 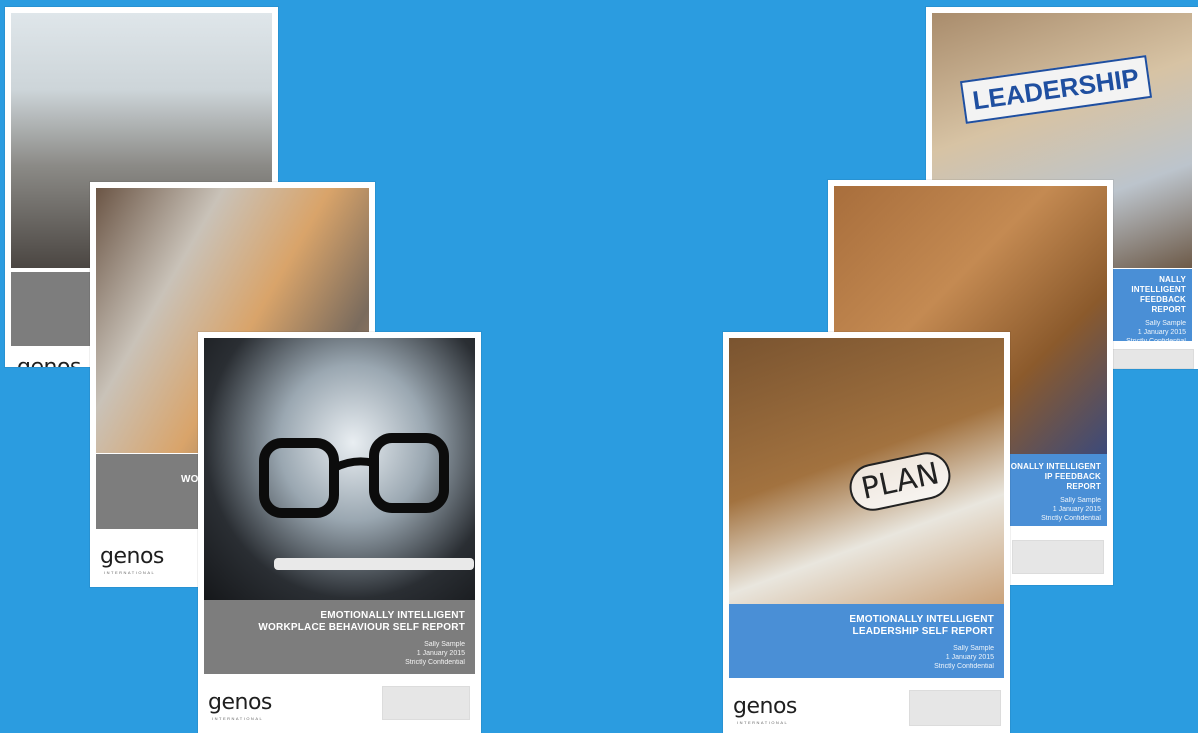 I want to click on leadership-screen-text: LEADERSHIP, so click(x=1055, y=89).